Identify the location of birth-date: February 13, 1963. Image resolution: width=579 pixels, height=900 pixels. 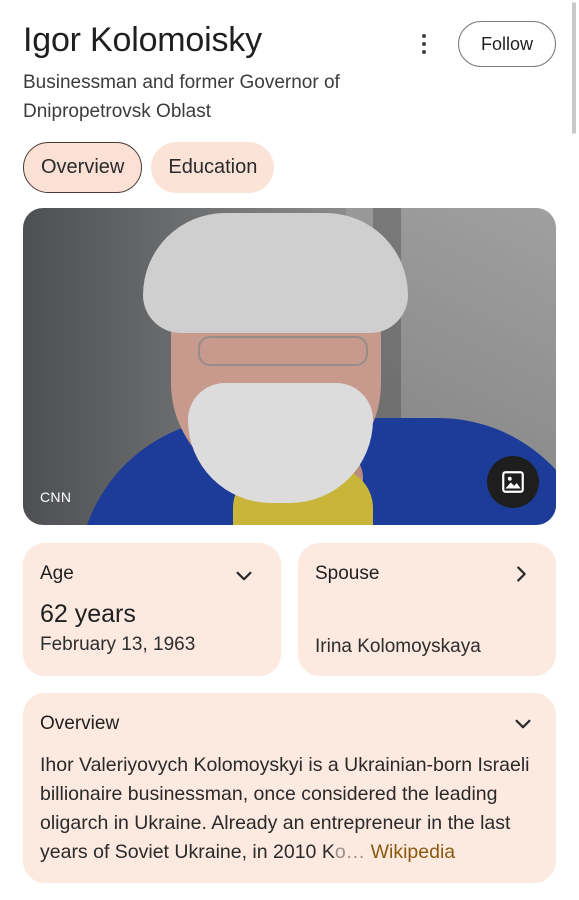
(118, 644).